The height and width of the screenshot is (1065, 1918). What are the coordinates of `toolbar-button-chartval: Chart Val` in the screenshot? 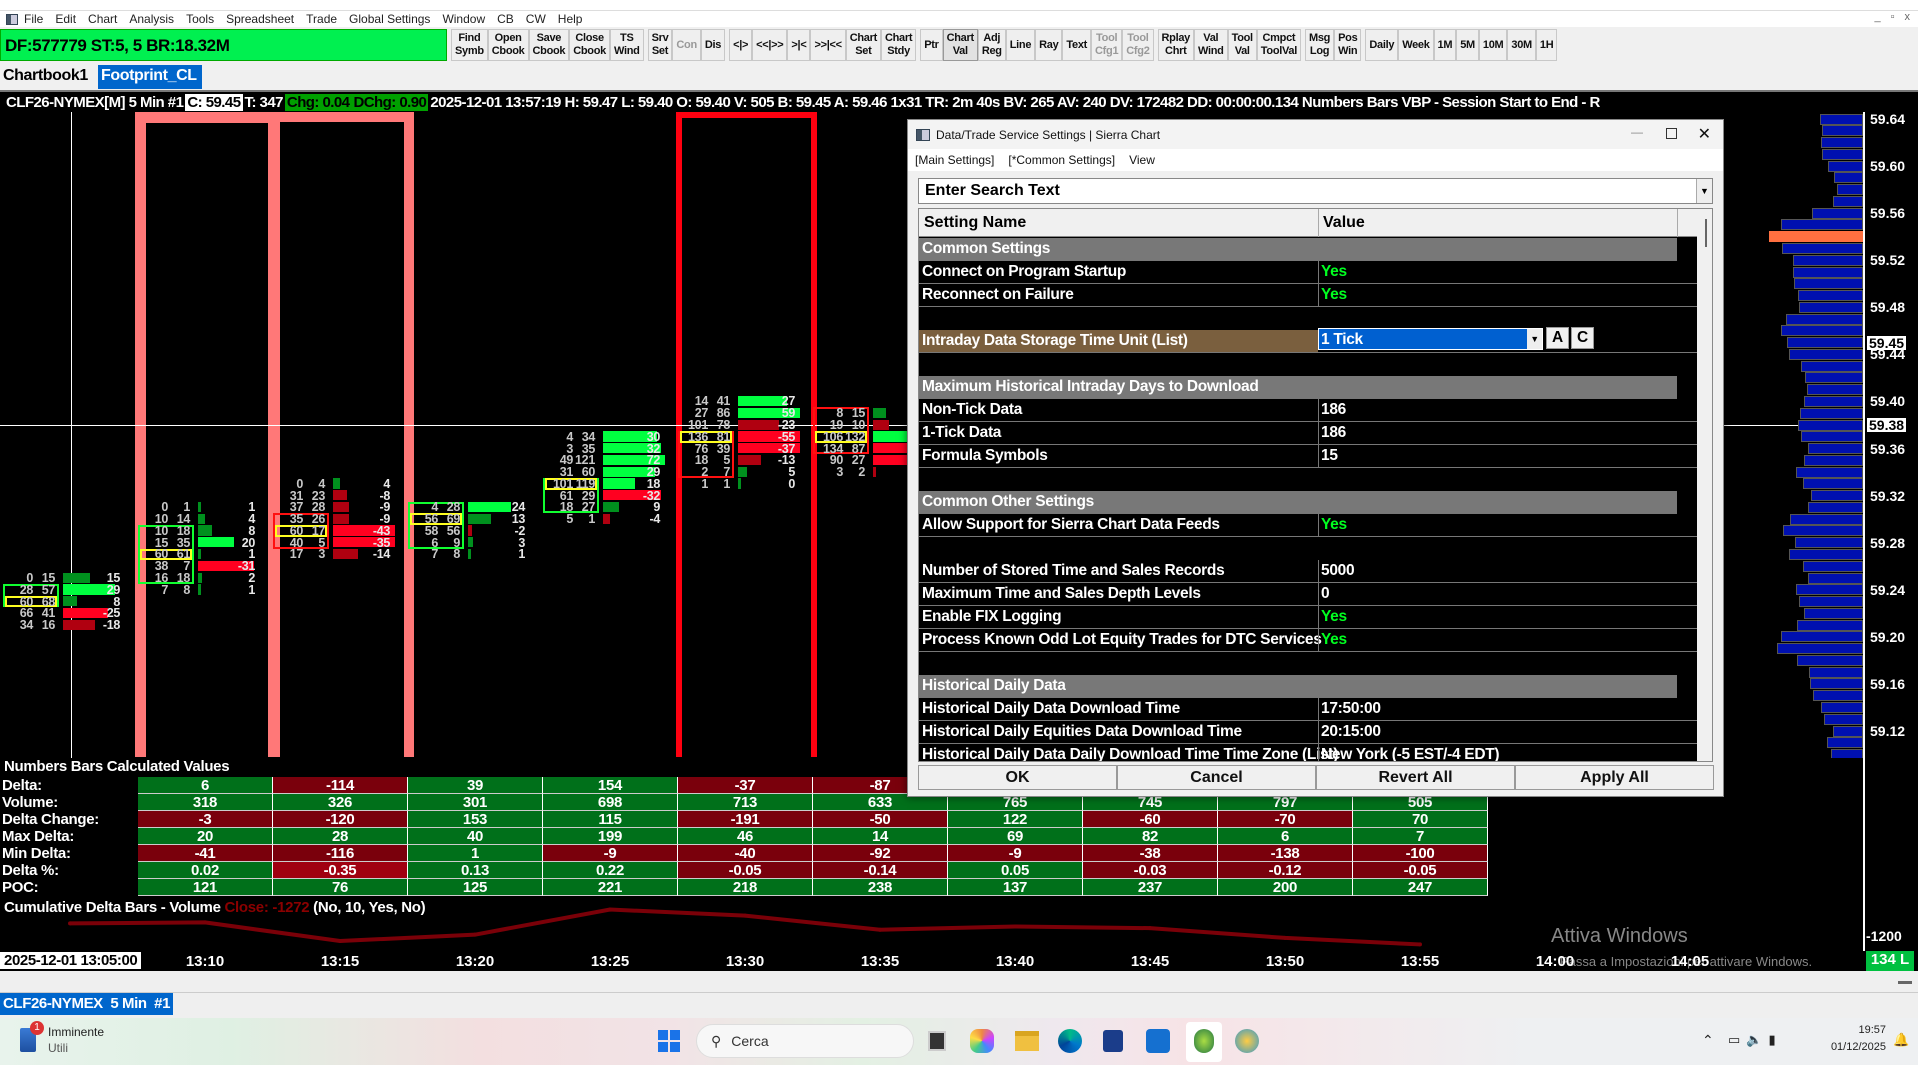 It's located at (960, 45).